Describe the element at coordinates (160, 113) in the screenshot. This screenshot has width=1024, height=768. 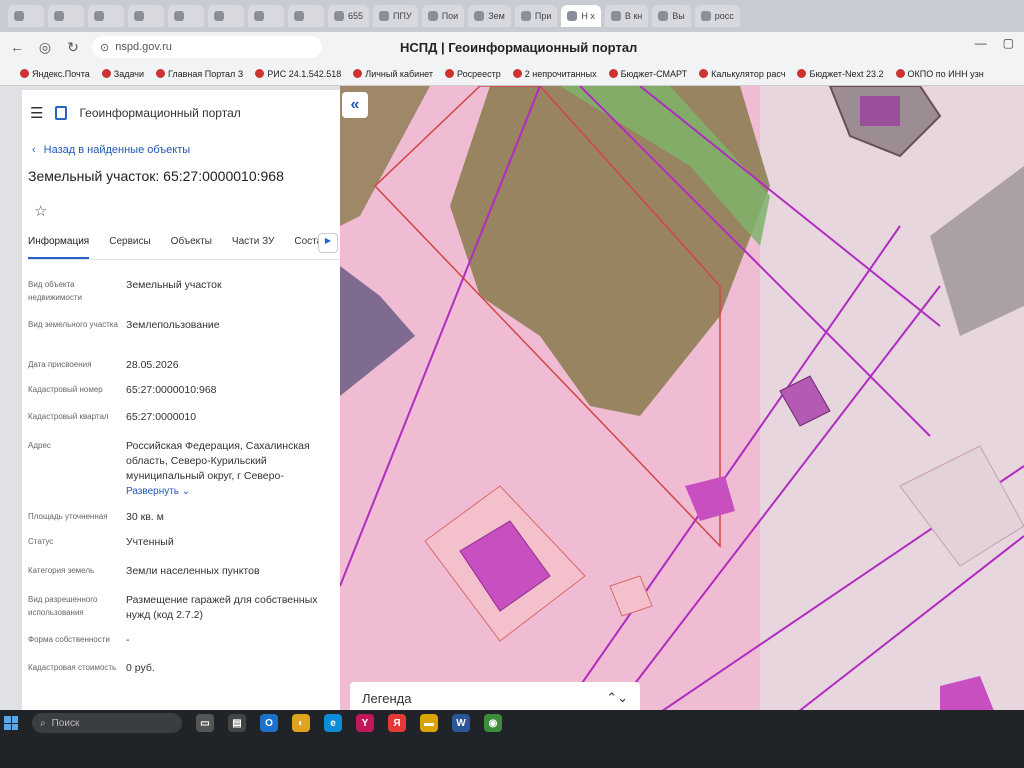
I see `portal-name: Геоинформационный портал` at that location.